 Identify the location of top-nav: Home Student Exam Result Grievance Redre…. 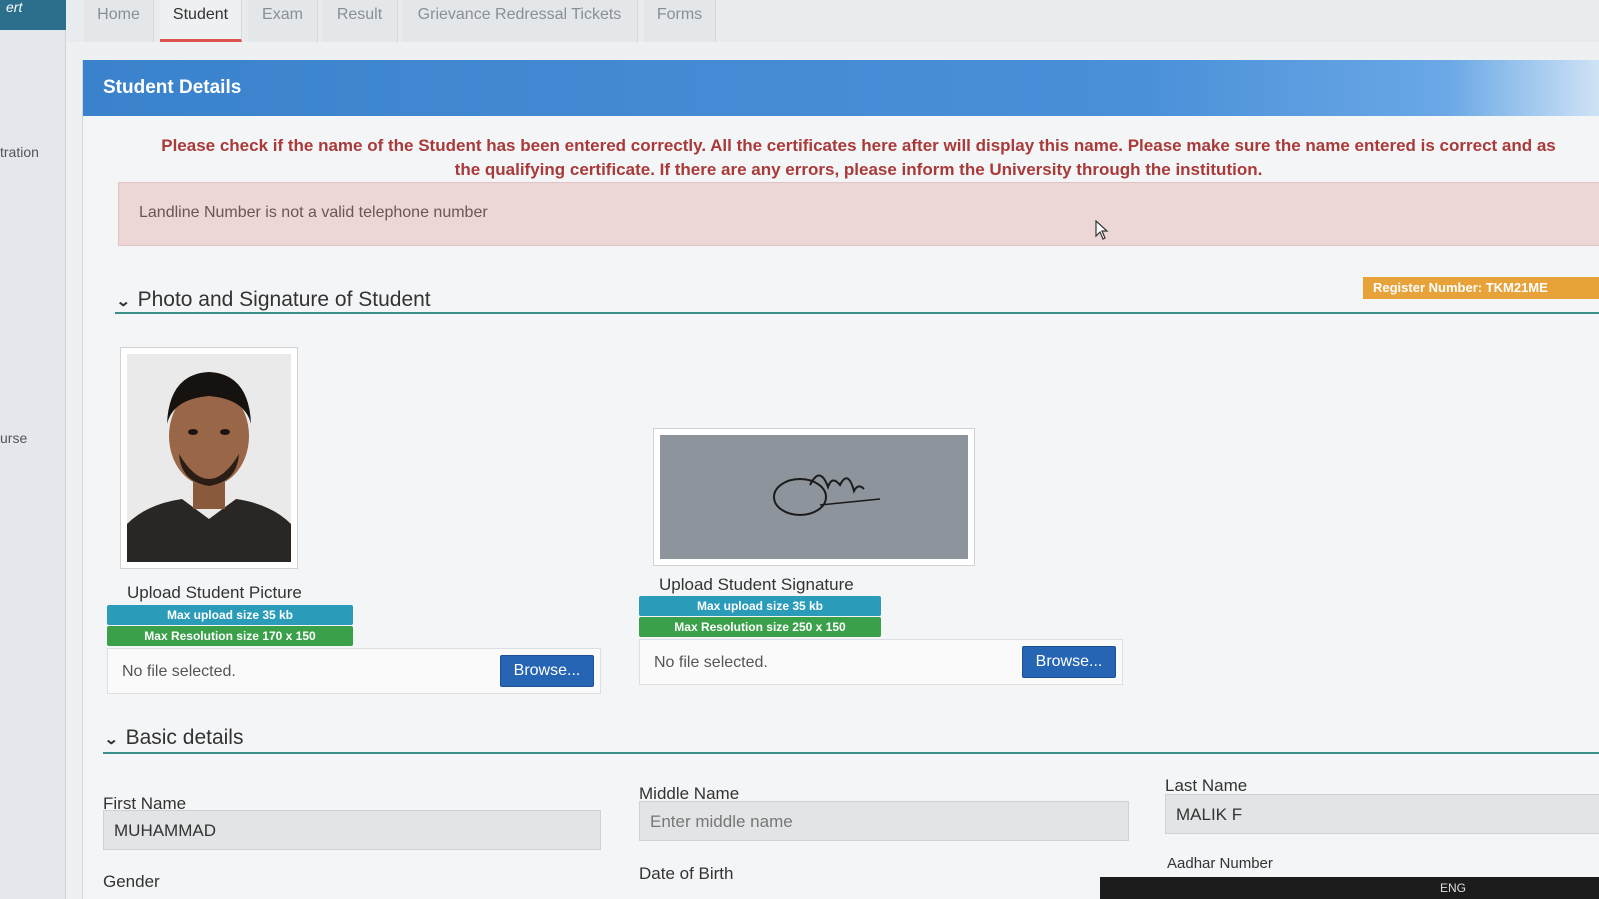
(832, 21).